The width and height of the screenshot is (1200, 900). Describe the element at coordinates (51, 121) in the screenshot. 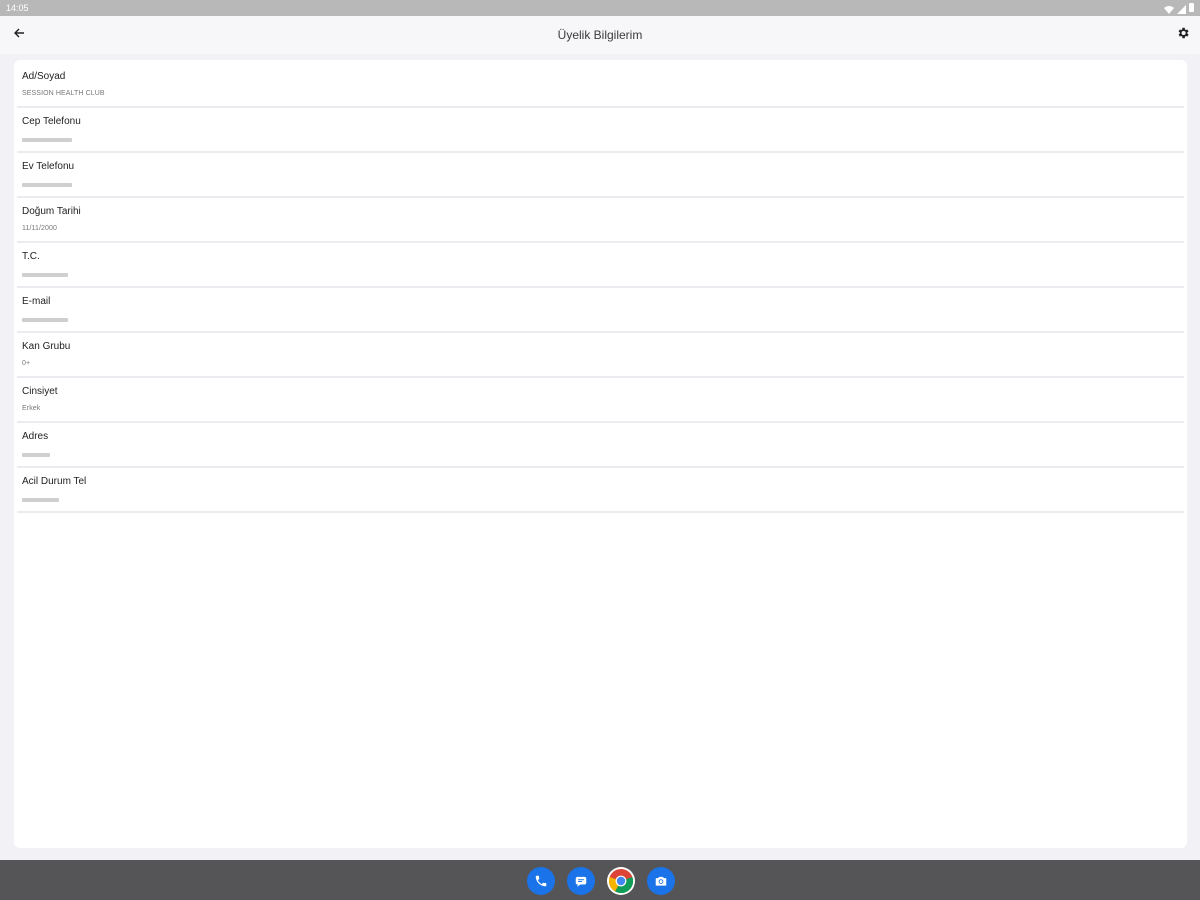

I see `field-label: Cep Telefonu` at that location.